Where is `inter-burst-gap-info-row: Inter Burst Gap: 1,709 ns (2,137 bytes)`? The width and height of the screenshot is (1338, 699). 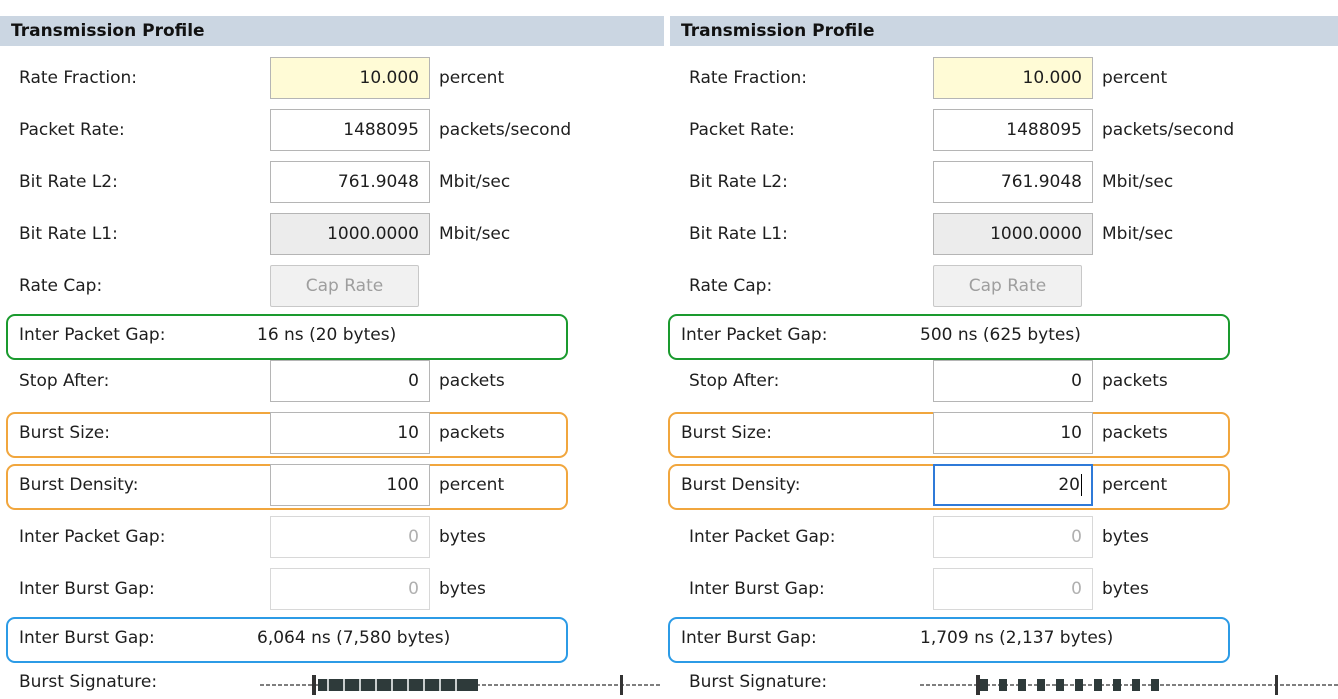
inter-burst-gap-info-row: Inter Burst Gap: 1,709 ns (2,137 bytes) is located at coordinates (1003, 640).